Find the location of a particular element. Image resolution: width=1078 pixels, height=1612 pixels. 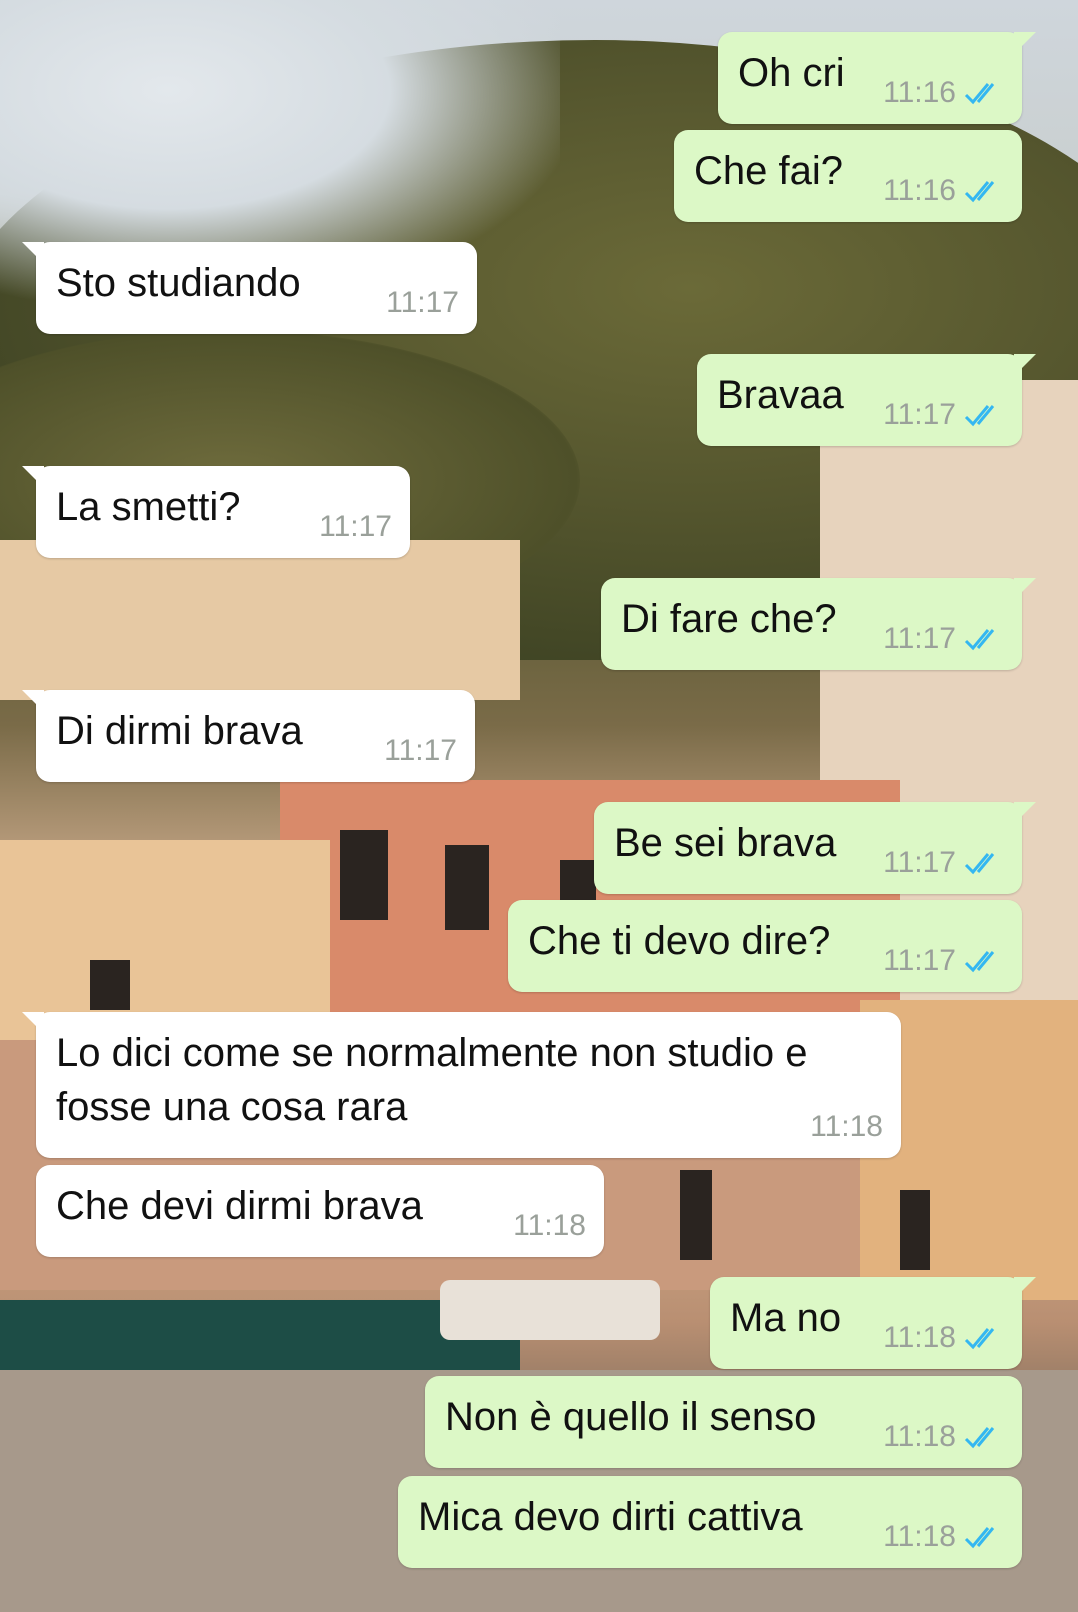

message-bubble-outgoing: Be sei brava 11:17 is located at coordinates (815, 848).